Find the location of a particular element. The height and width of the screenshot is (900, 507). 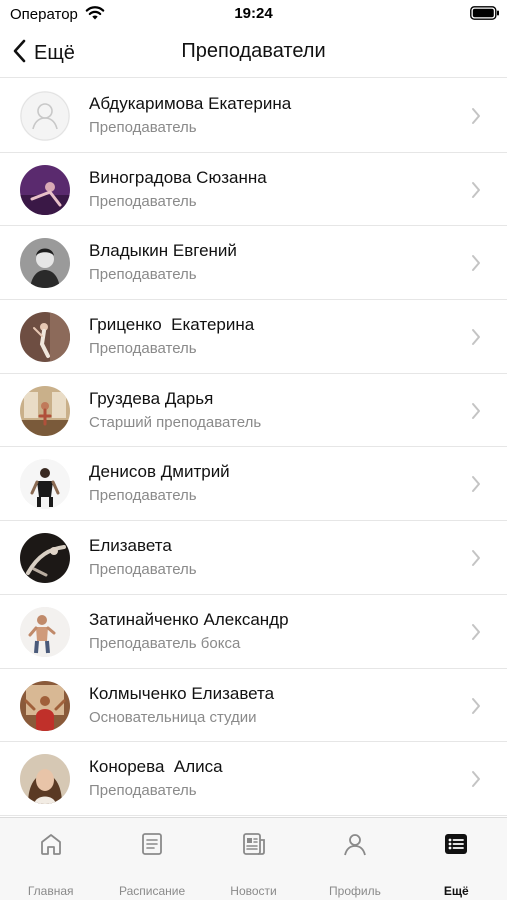

teacher-role: Старший преподаватель is located at coordinates (175, 422).